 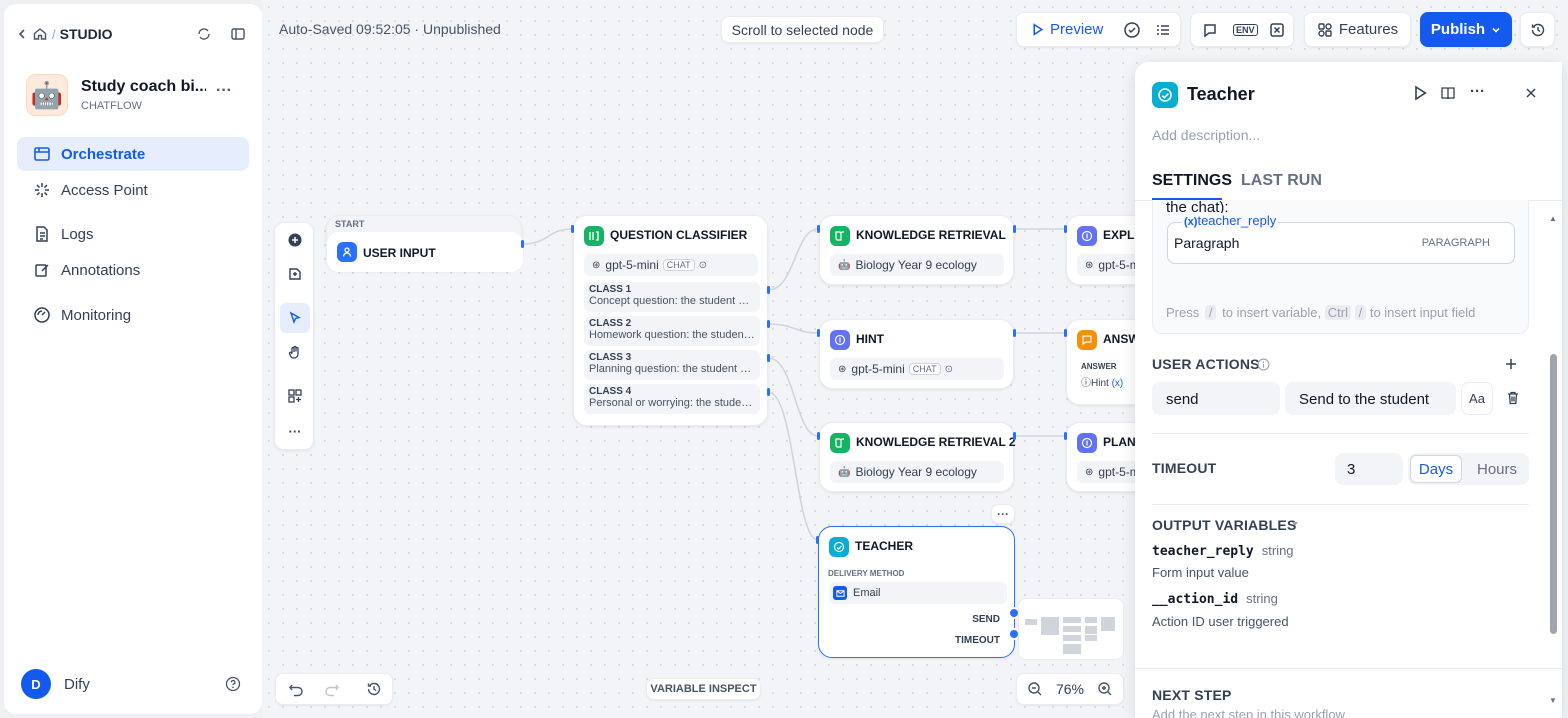 I want to click on hint-key: Ctrl, so click(x=1337, y=312).